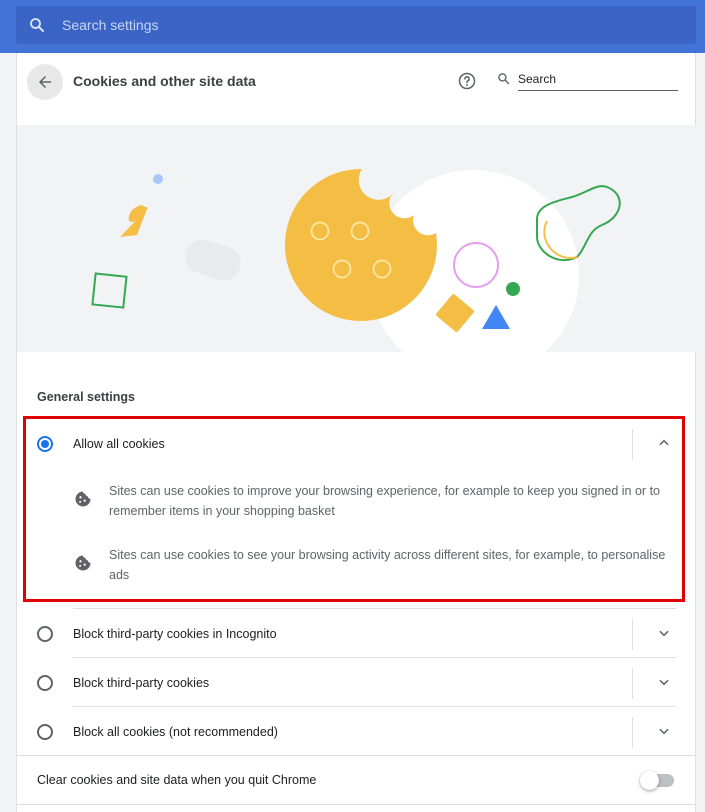 This screenshot has height=812, width=705. Describe the element at coordinates (175, 731) in the screenshot. I see `option-label: Block all cookies (not recommended)` at that location.